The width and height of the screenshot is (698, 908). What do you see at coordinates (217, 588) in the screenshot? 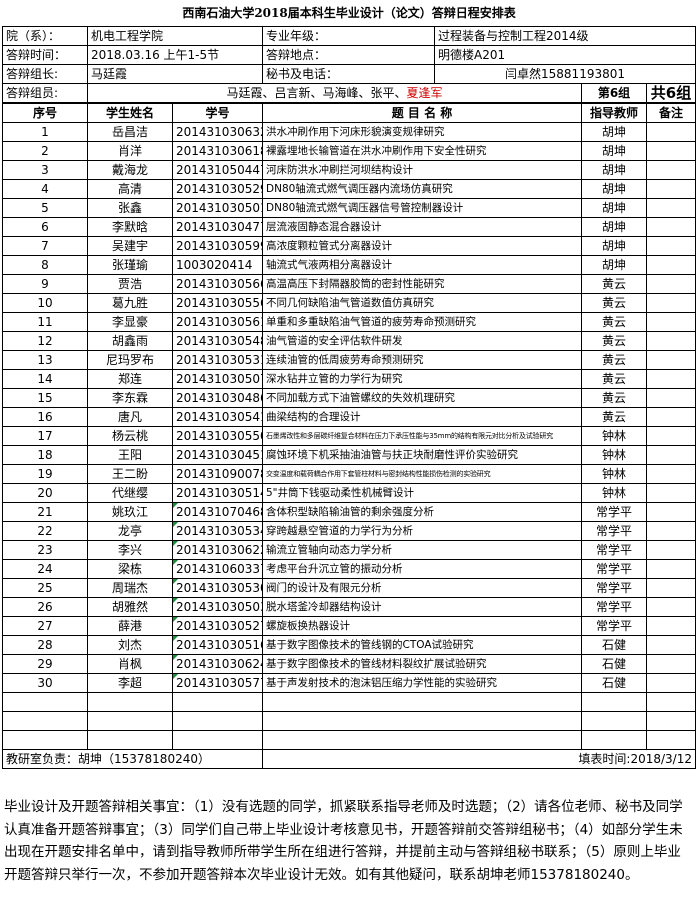
I see `student-id: 201431030530` at bounding box center [217, 588].